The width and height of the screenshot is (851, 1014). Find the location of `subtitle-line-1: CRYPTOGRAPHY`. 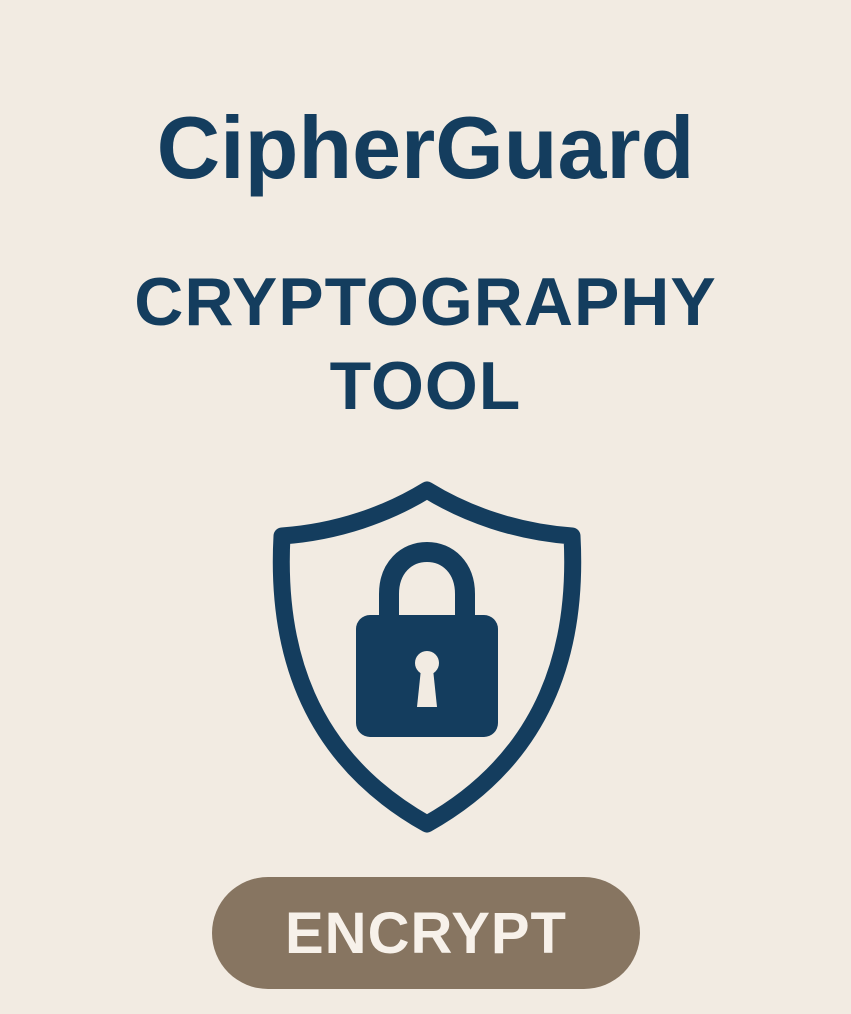

subtitle-line-1: CRYPTOGRAPHY is located at coordinates (425, 302).